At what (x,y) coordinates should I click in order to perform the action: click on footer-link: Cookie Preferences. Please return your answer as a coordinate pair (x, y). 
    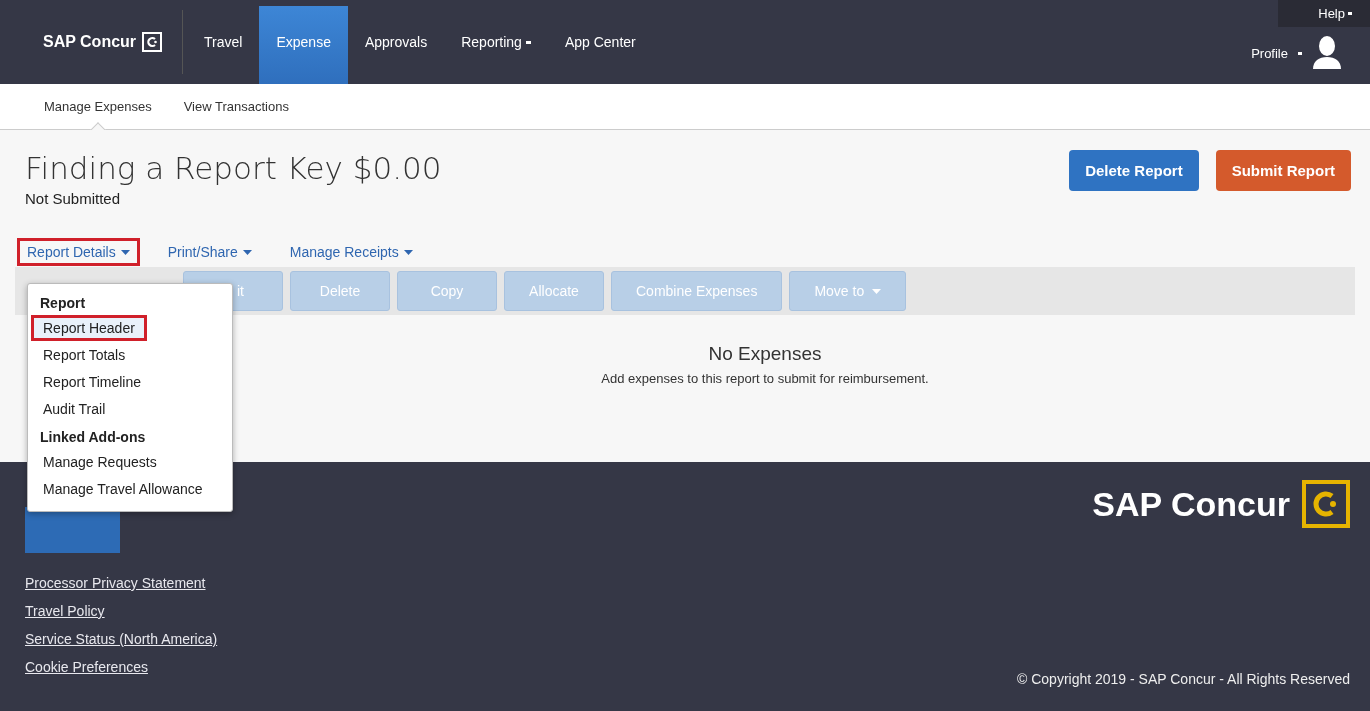
    Looking at the image, I should click on (121, 667).